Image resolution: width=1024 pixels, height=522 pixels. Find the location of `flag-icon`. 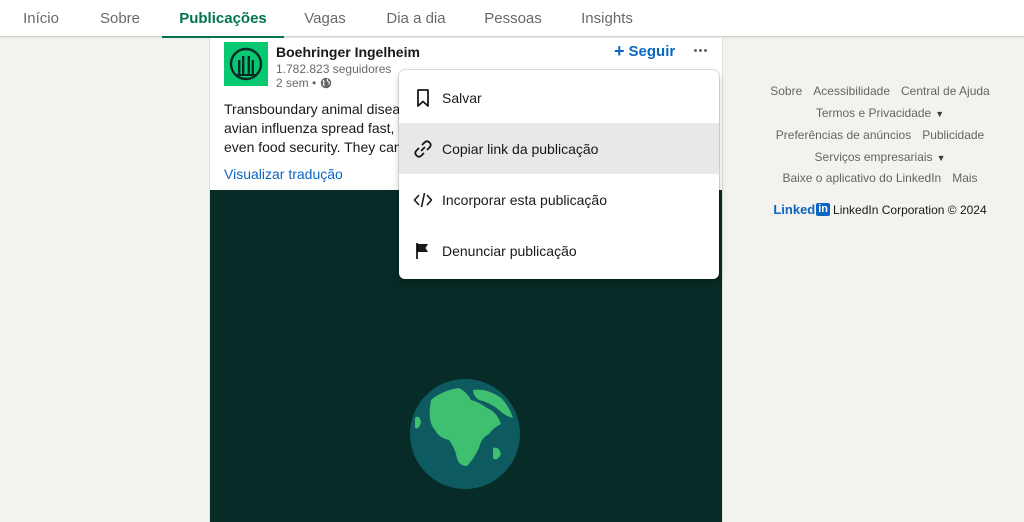

flag-icon is located at coordinates (422, 250).